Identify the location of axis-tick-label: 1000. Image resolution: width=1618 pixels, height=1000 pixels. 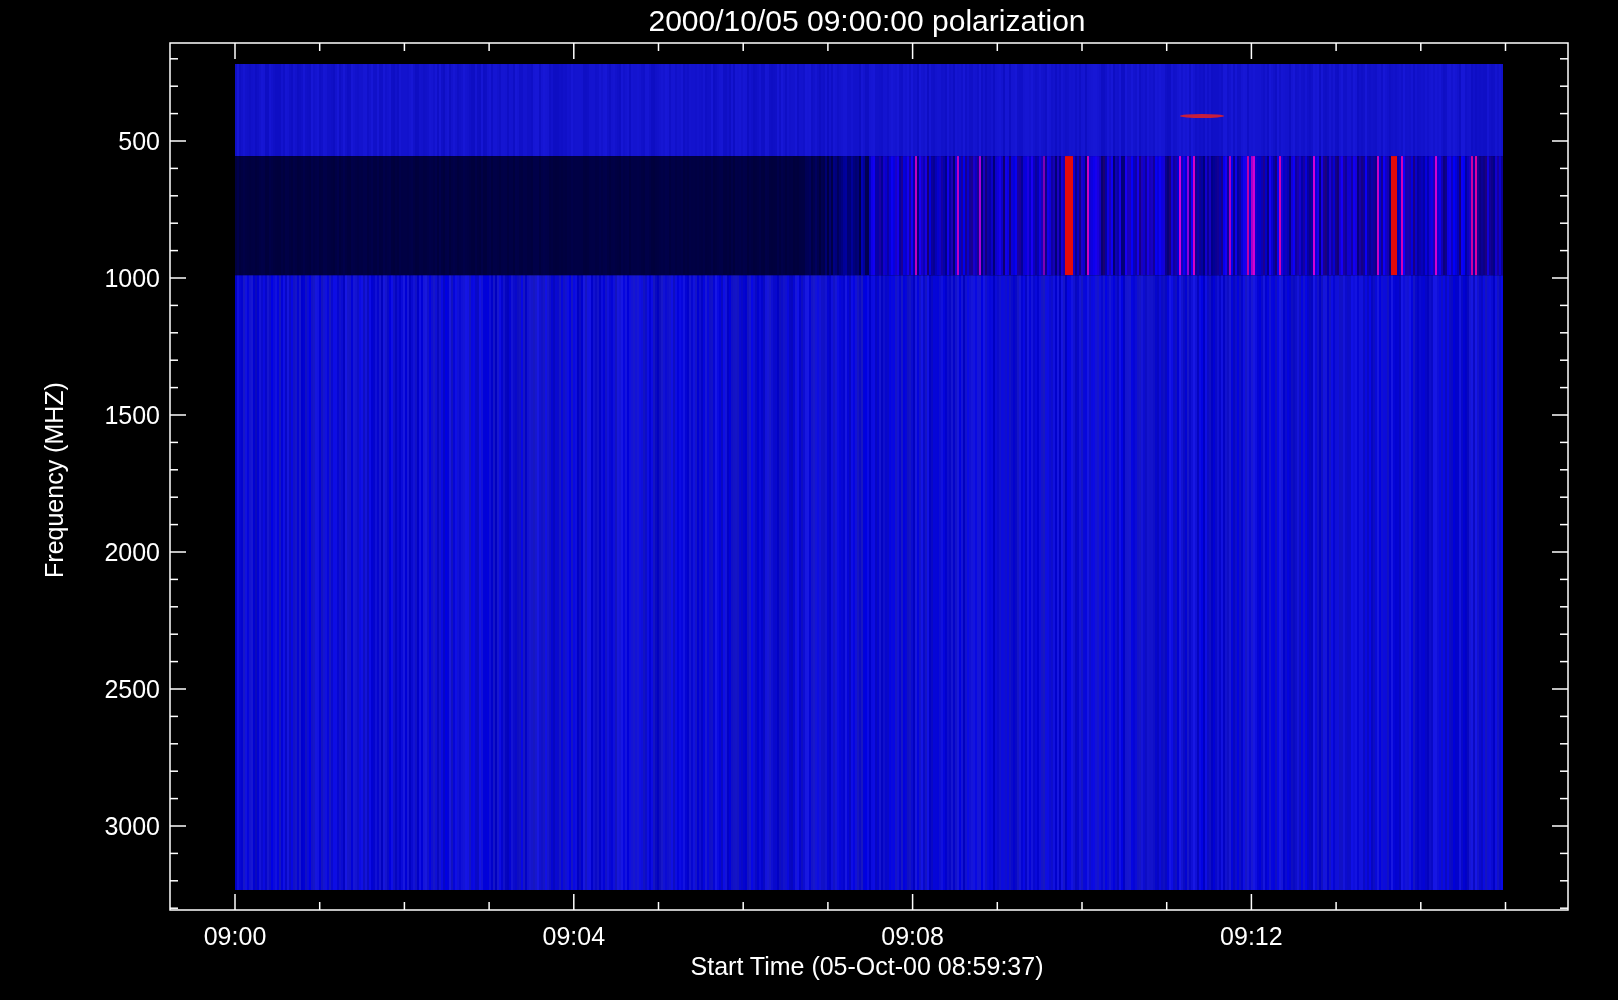
(132, 278).